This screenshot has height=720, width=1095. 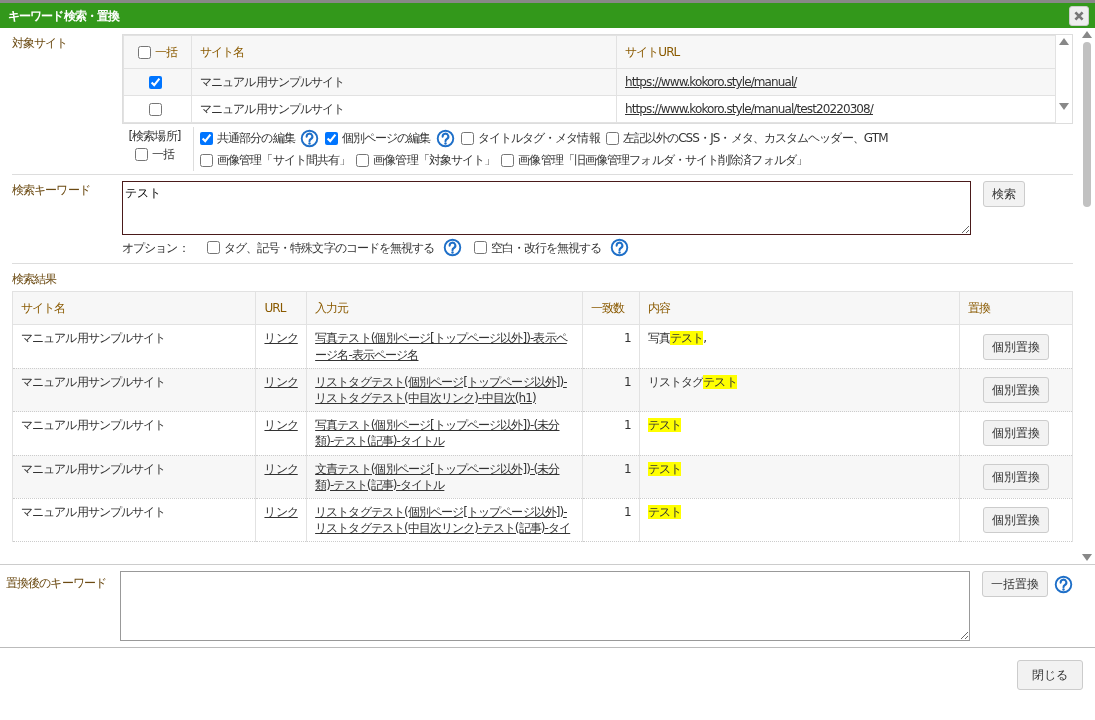 I want to click on section-label: [検索場所], so click(x=154, y=137).